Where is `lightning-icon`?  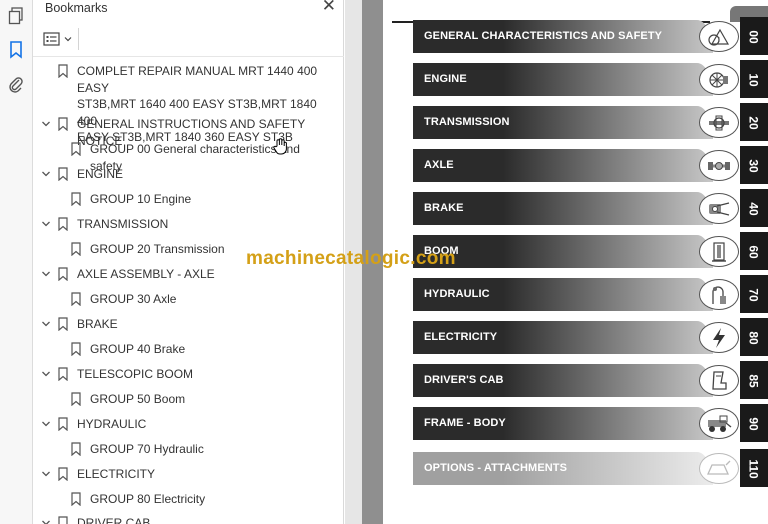
lightning-icon is located at coordinates (719, 337).